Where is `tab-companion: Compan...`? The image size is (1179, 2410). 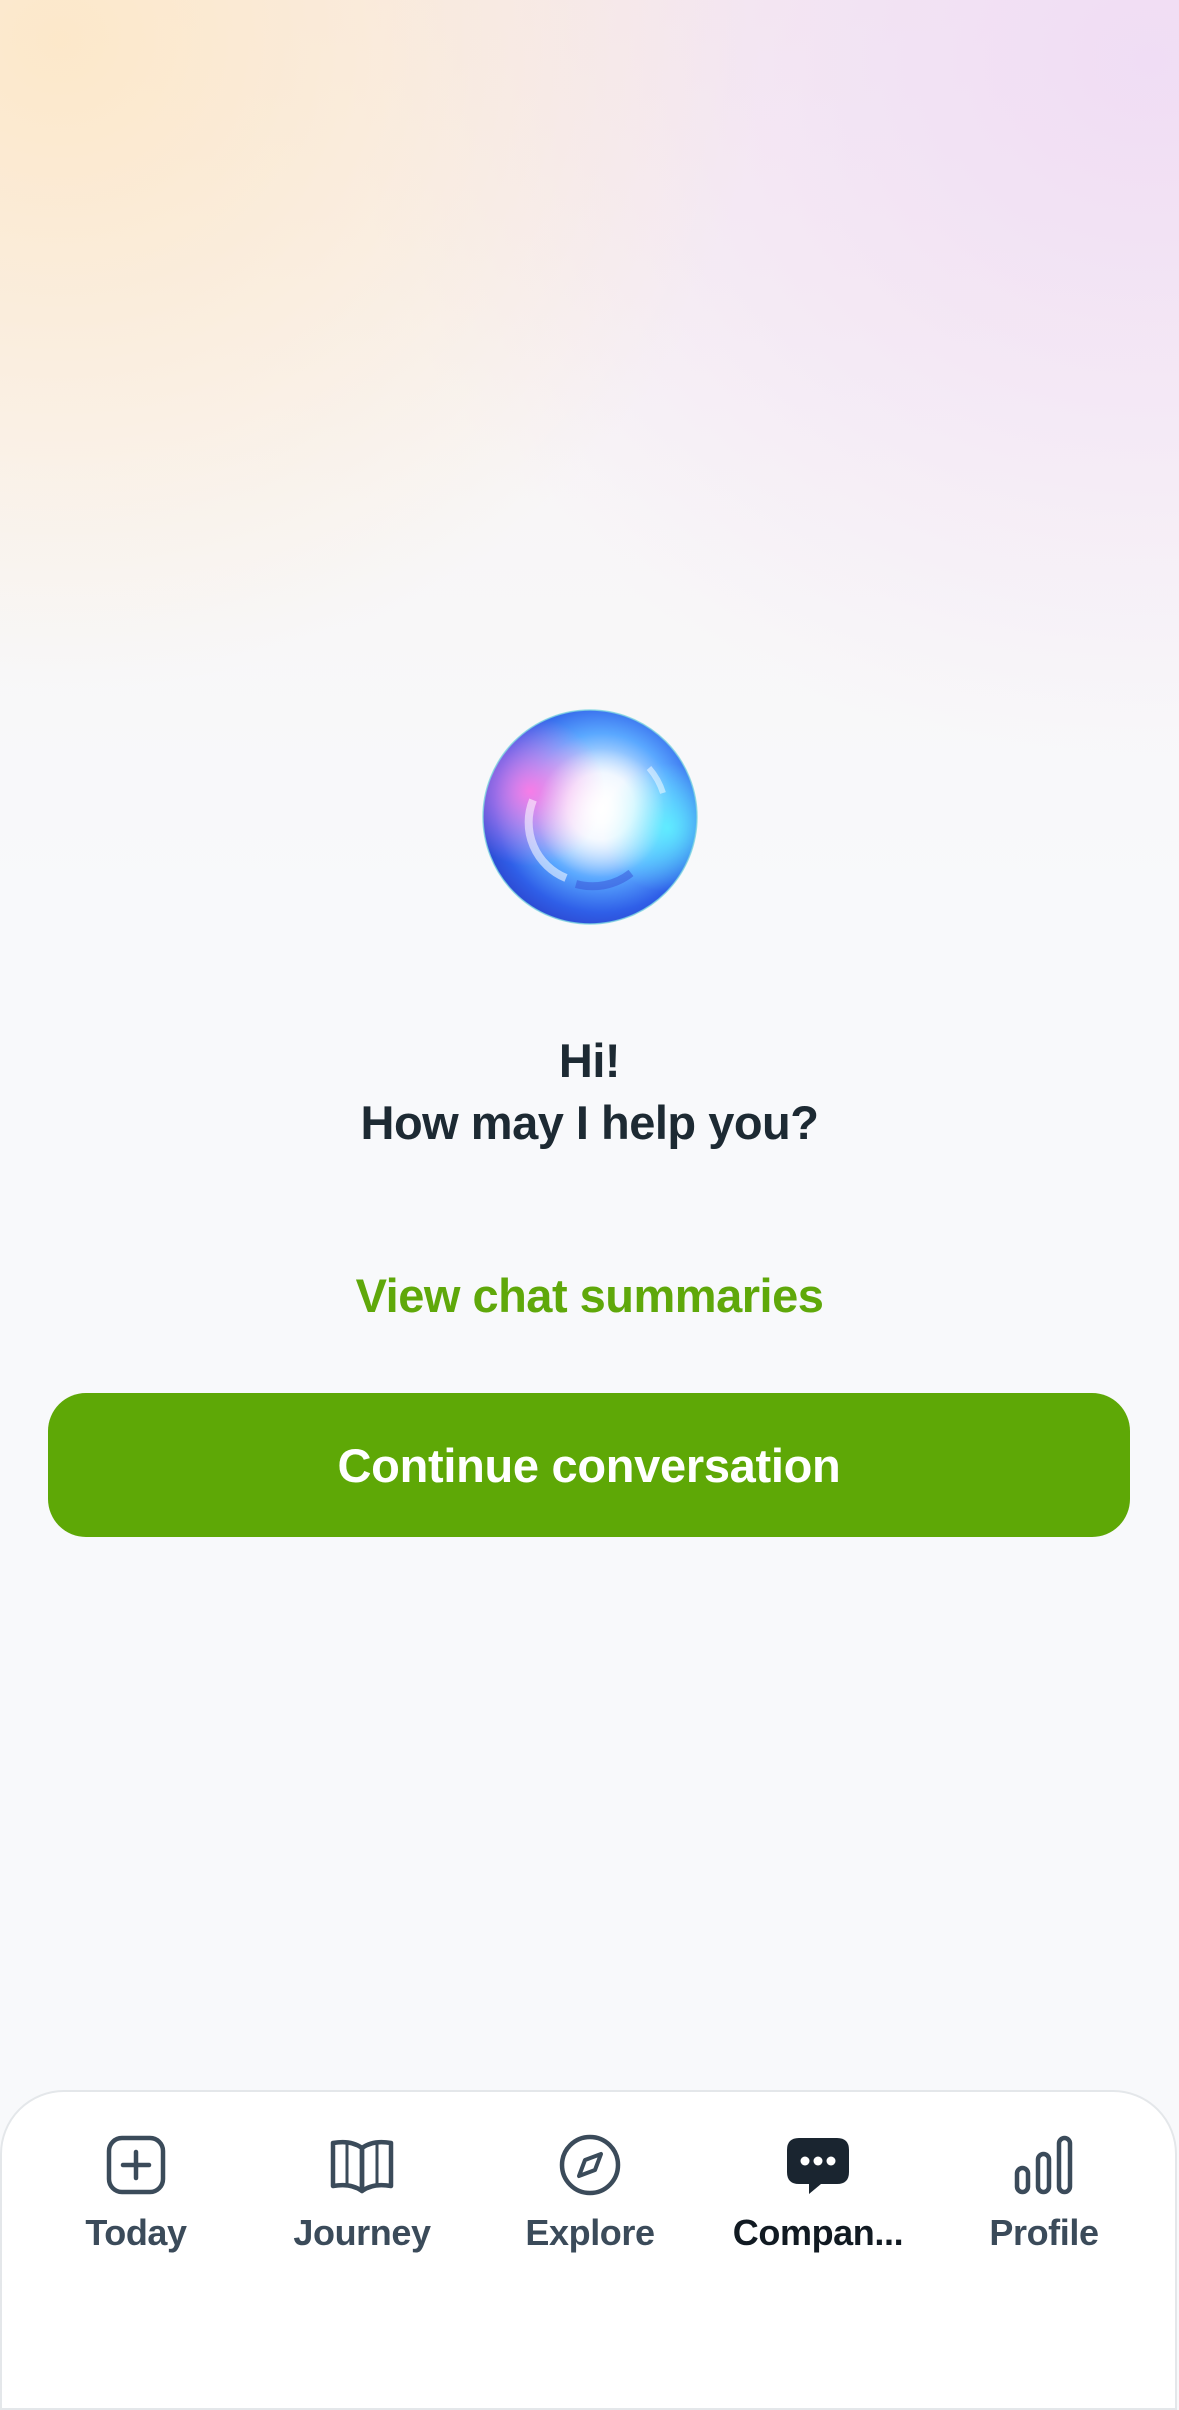 tab-companion: Compan... is located at coordinates (818, 2205).